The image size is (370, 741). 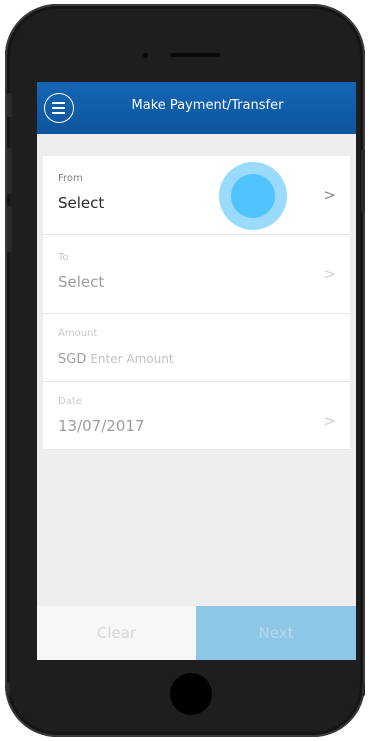 What do you see at coordinates (196, 195) in the screenshot?
I see `from-account-field: From Select >` at bounding box center [196, 195].